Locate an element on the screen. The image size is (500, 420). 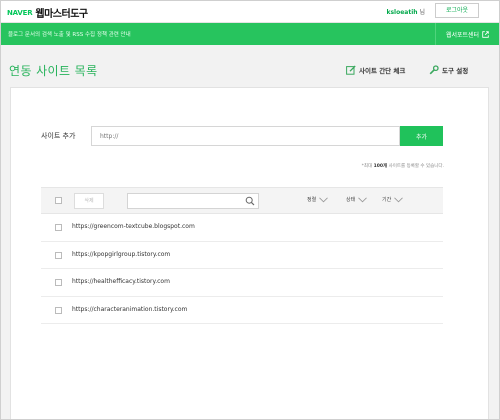
site-check-button: 사이트 간단 체크 is located at coordinates (375, 70).